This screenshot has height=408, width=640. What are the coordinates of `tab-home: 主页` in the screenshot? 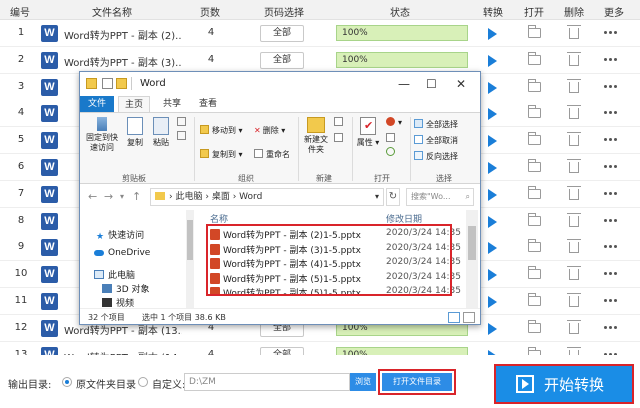 It's located at (134, 104).